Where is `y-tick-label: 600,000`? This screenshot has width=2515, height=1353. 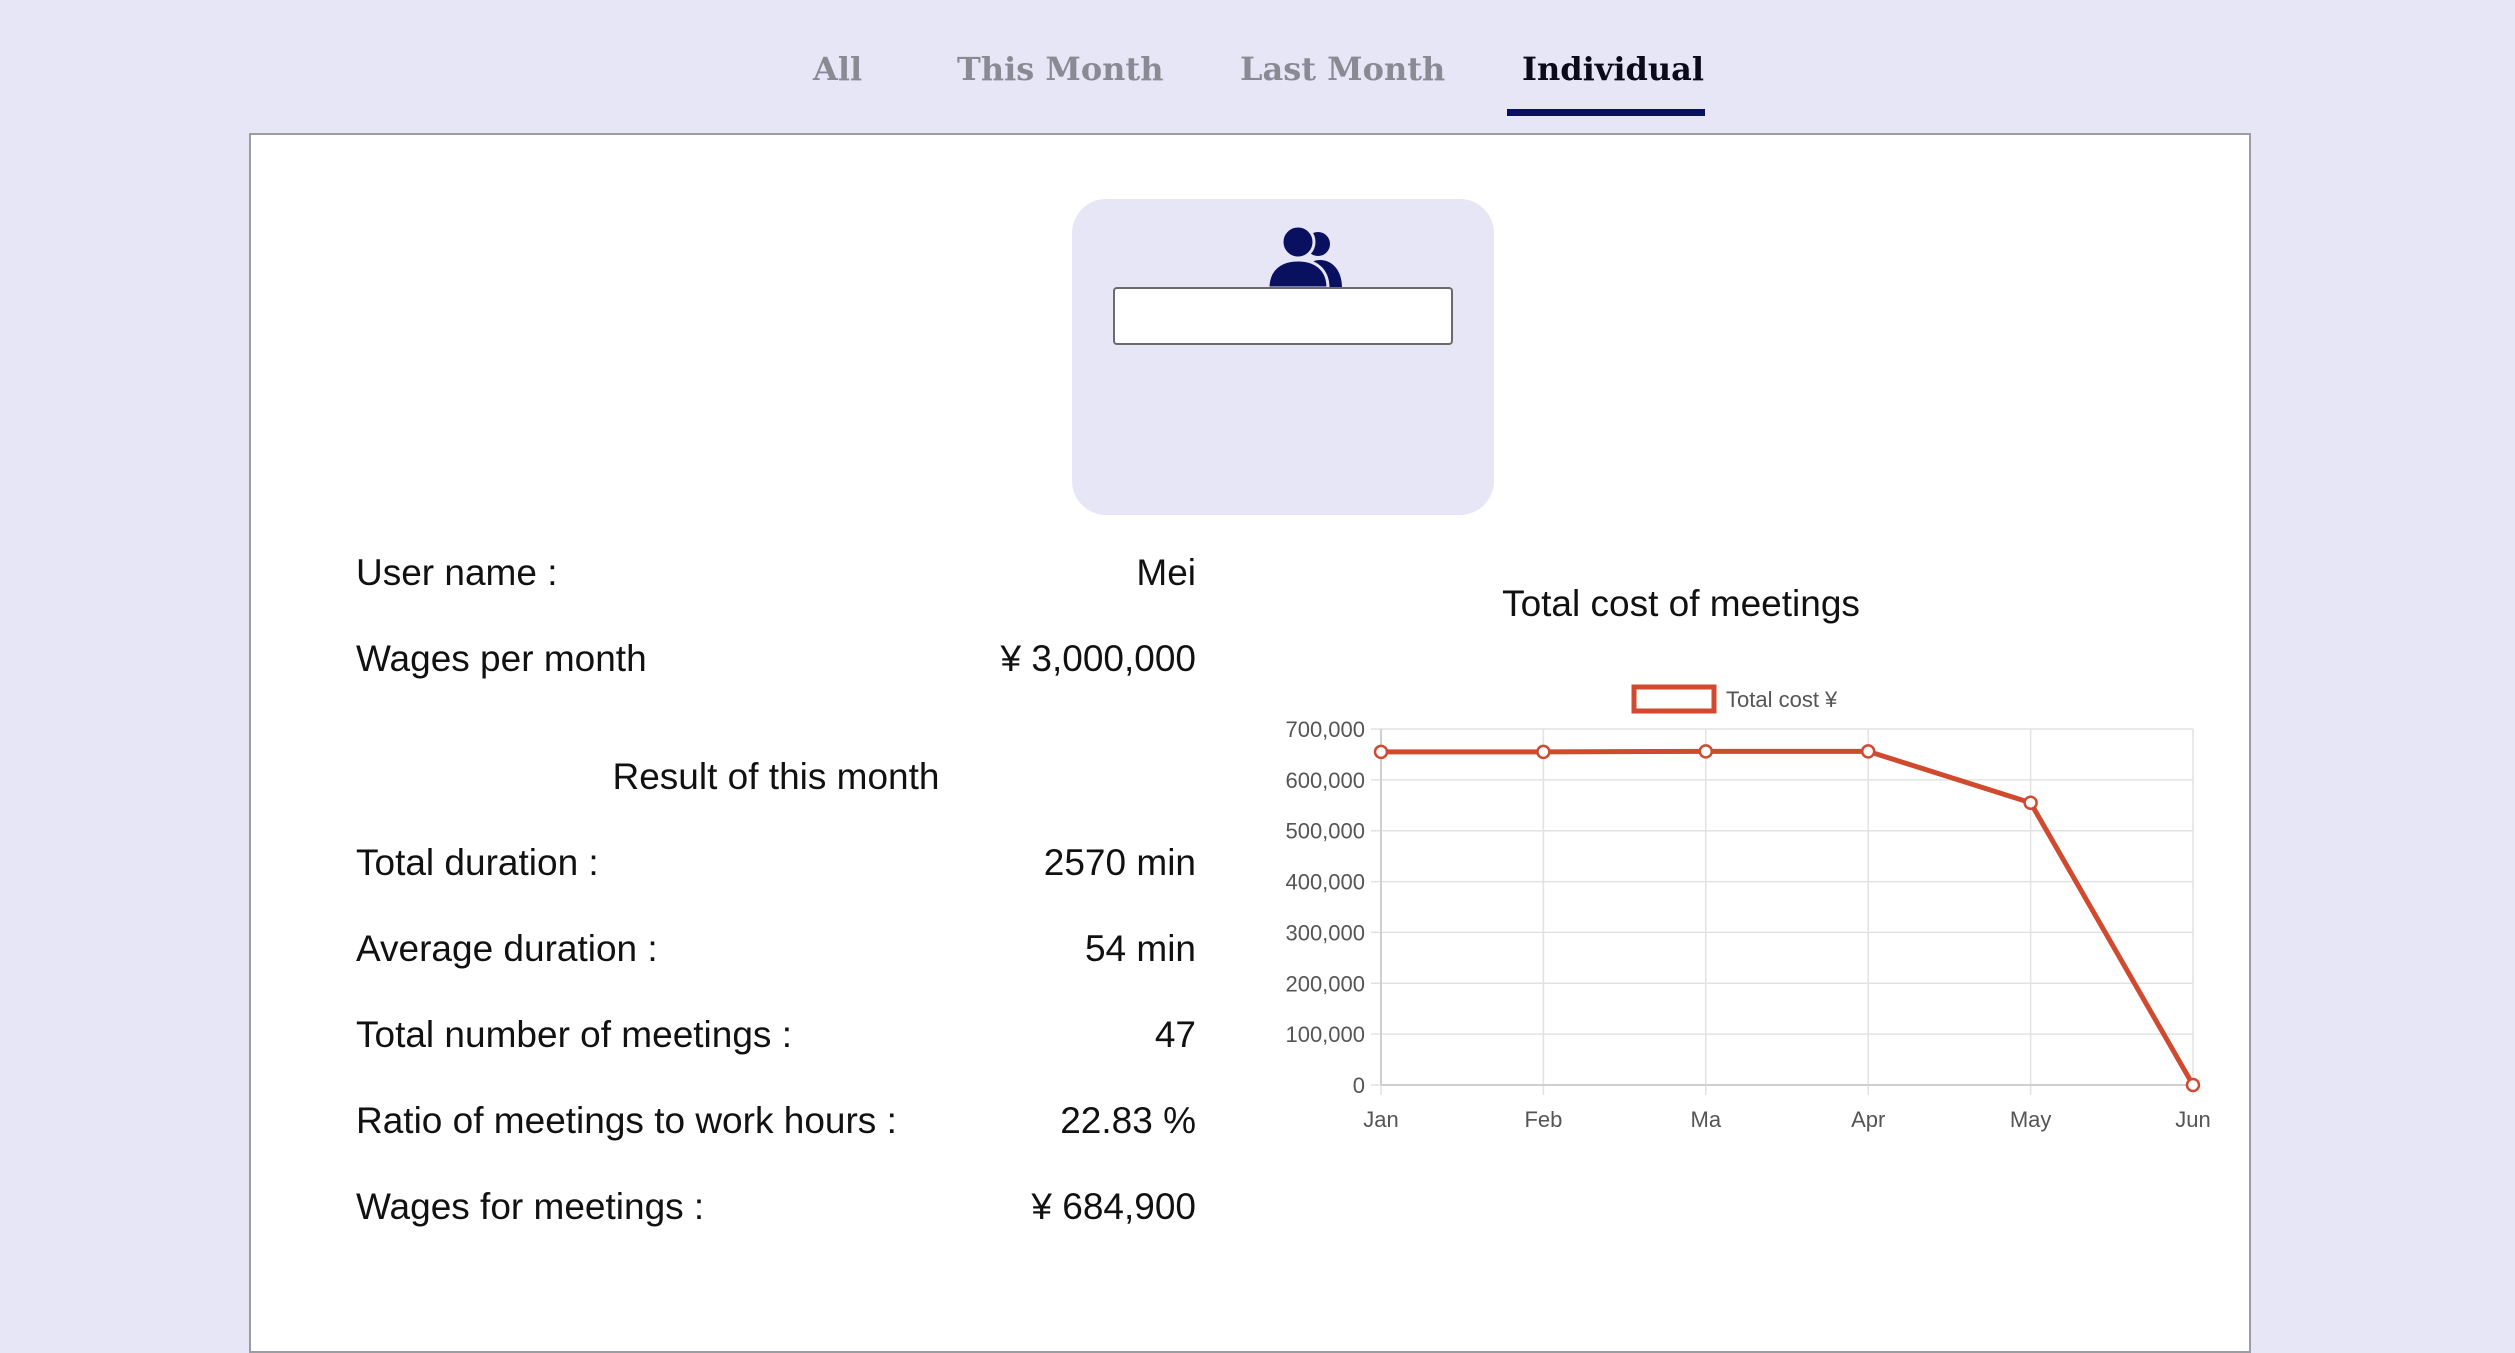
y-tick-label: 600,000 is located at coordinates (1325, 780).